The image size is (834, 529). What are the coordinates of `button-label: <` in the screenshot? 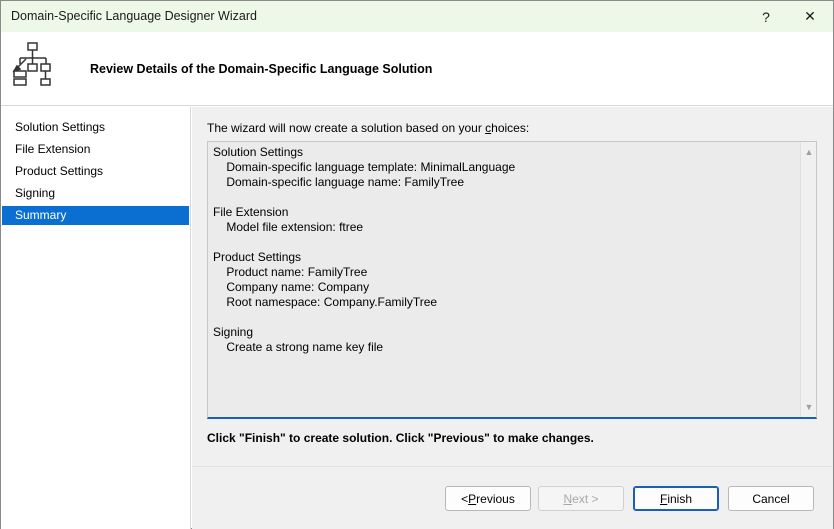 It's located at (465, 498).